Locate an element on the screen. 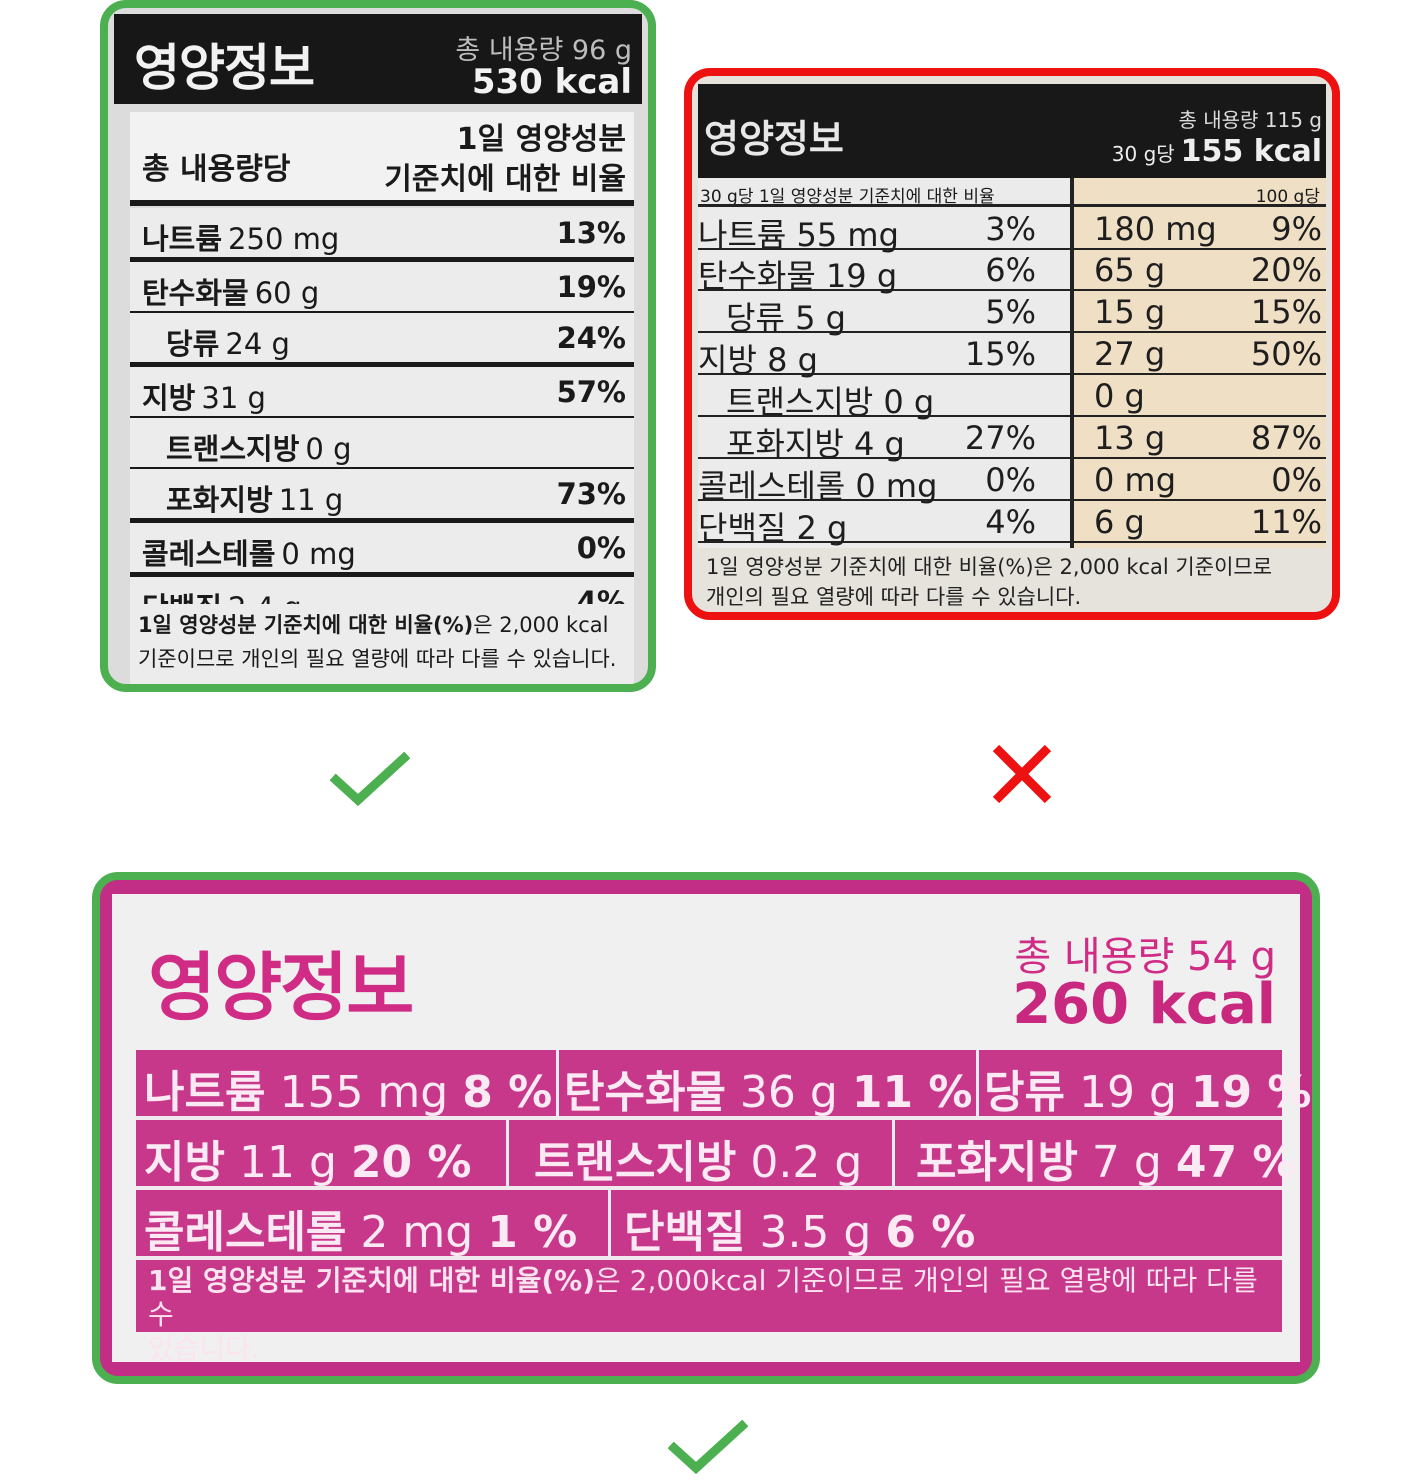 This screenshot has width=1412, height=1481. nutrient-pct: 27% is located at coordinates (1000, 438).